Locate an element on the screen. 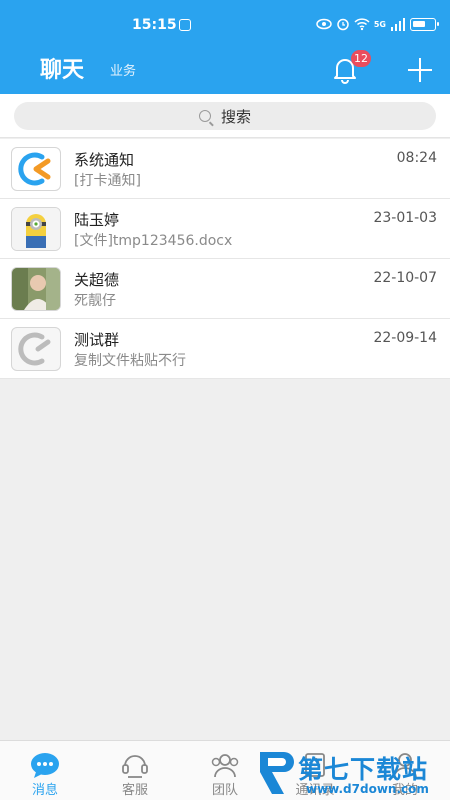 The image size is (450, 800). search-icon is located at coordinates (204, 116).